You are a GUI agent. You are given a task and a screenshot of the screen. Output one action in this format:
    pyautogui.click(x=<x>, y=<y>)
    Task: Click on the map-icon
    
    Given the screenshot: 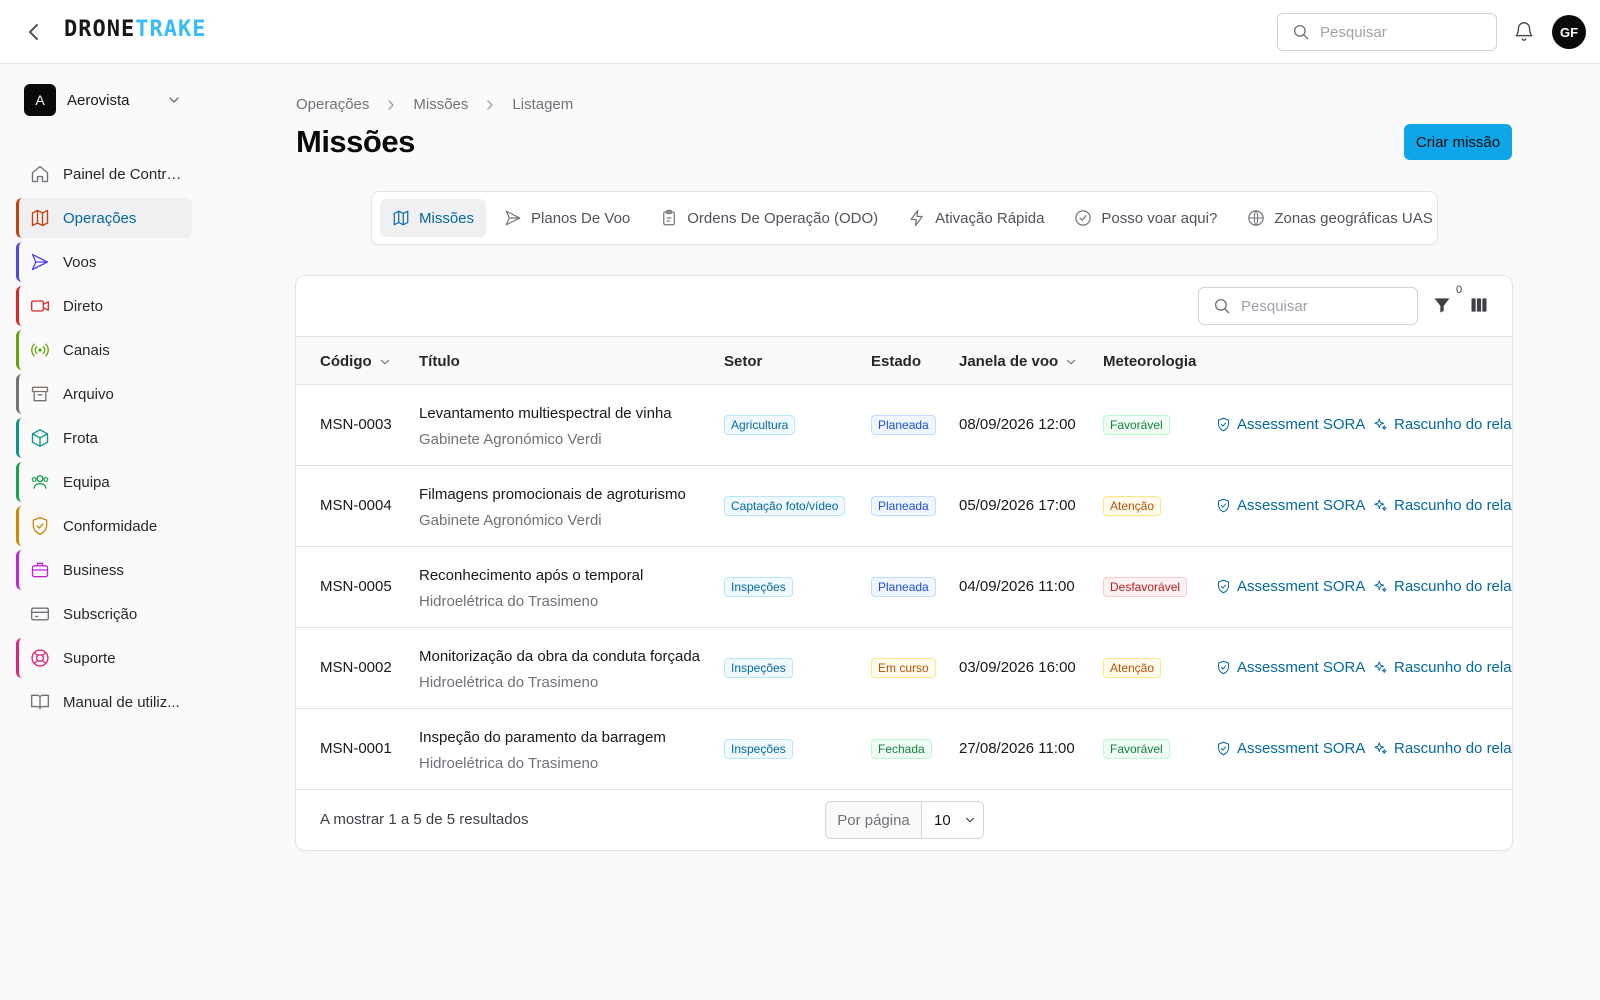 What is the action you would take?
    pyautogui.click(x=401, y=218)
    